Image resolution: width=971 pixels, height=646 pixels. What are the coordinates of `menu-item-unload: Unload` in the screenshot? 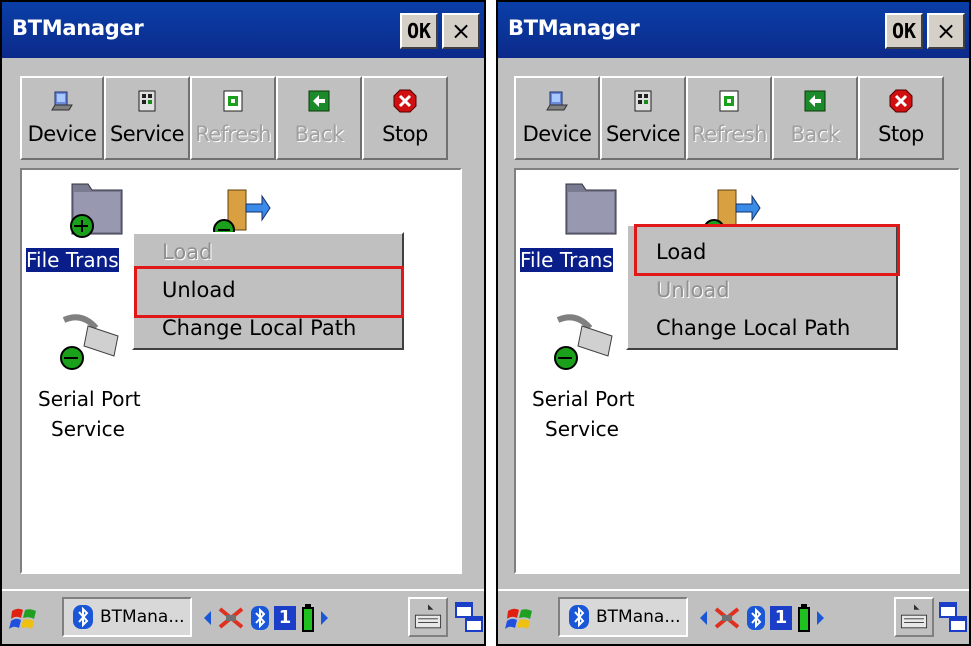 It's located at (693, 290).